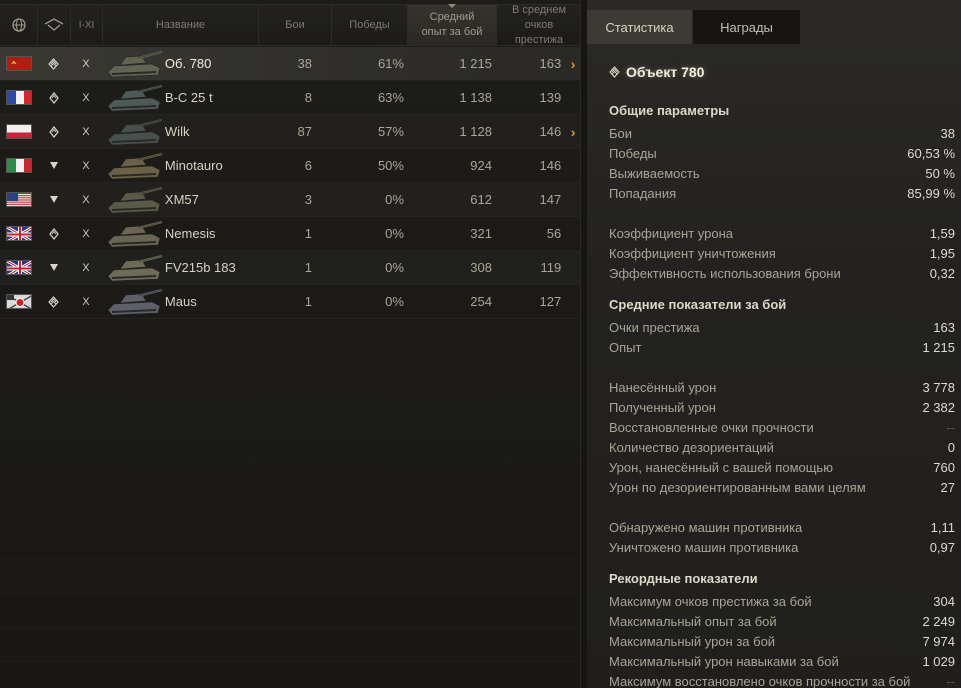 This screenshot has width=961, height=688. I want to click on sort-by-wins: Победы, so click(370, 25).